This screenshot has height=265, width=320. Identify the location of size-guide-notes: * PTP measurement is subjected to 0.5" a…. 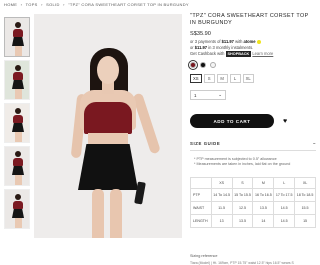
(242, 162).